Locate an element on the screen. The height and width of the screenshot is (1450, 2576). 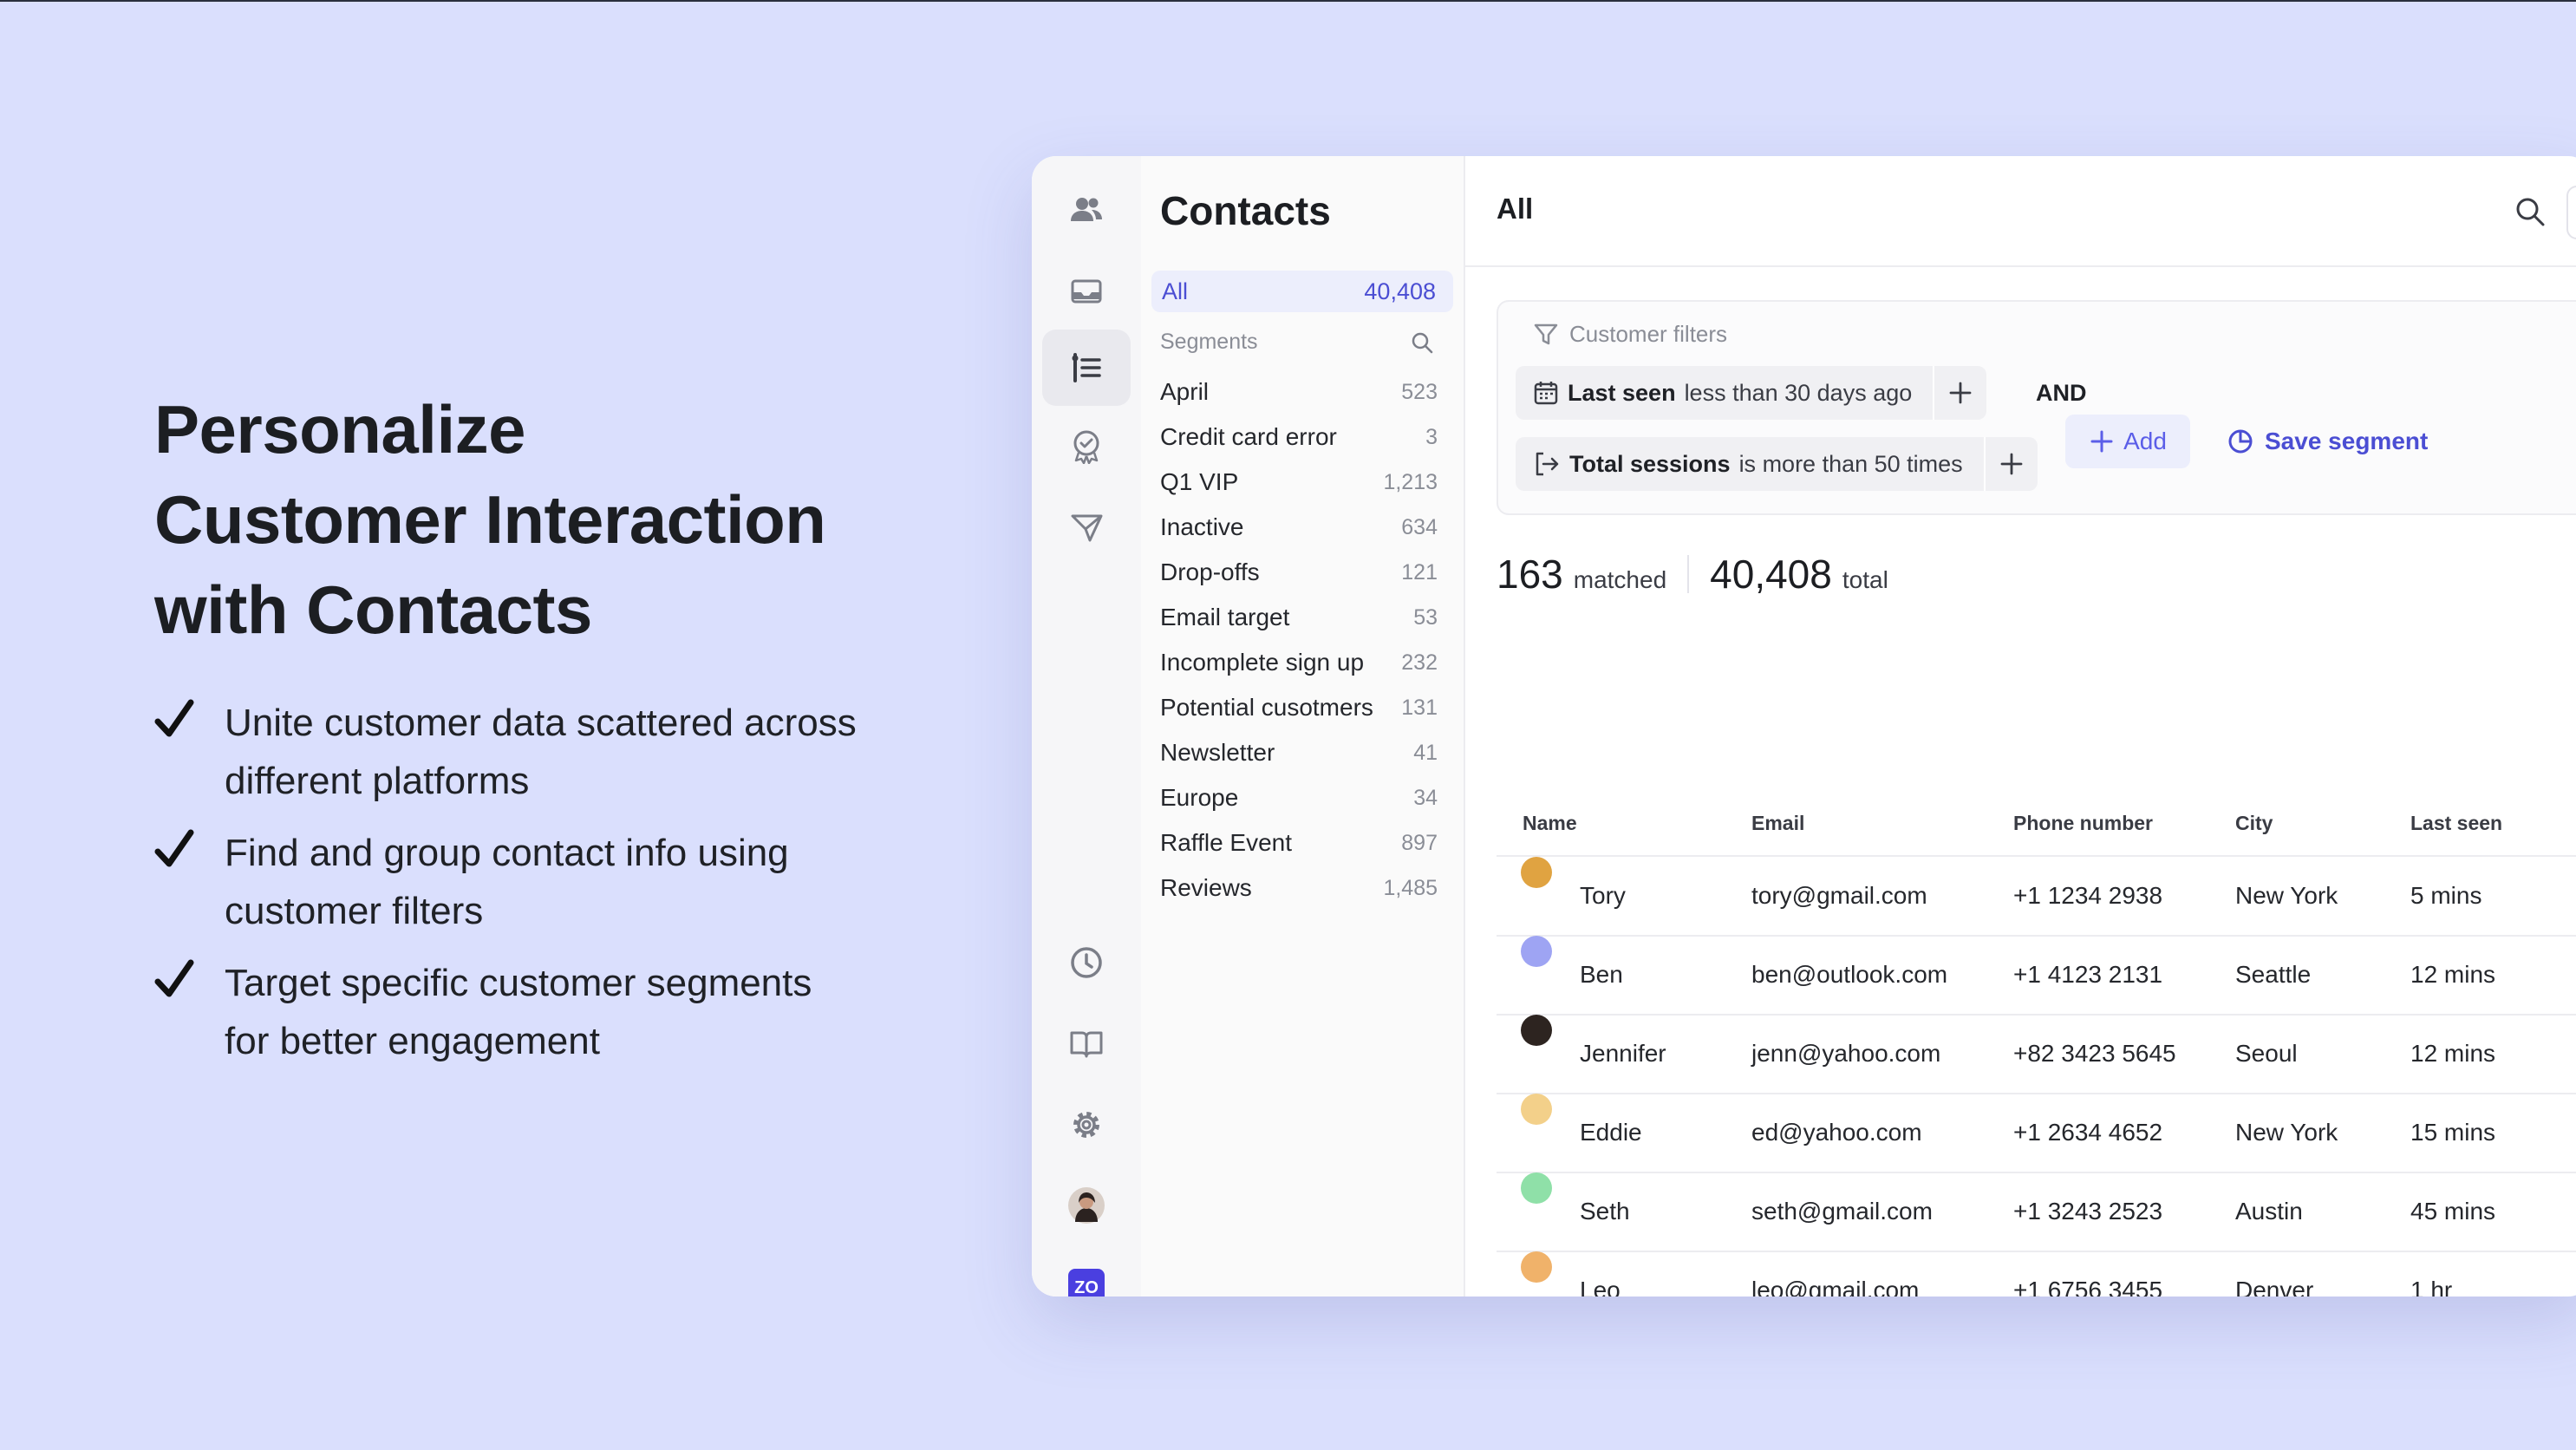
segment-all-label: All is located at coordinates (1175, 291).